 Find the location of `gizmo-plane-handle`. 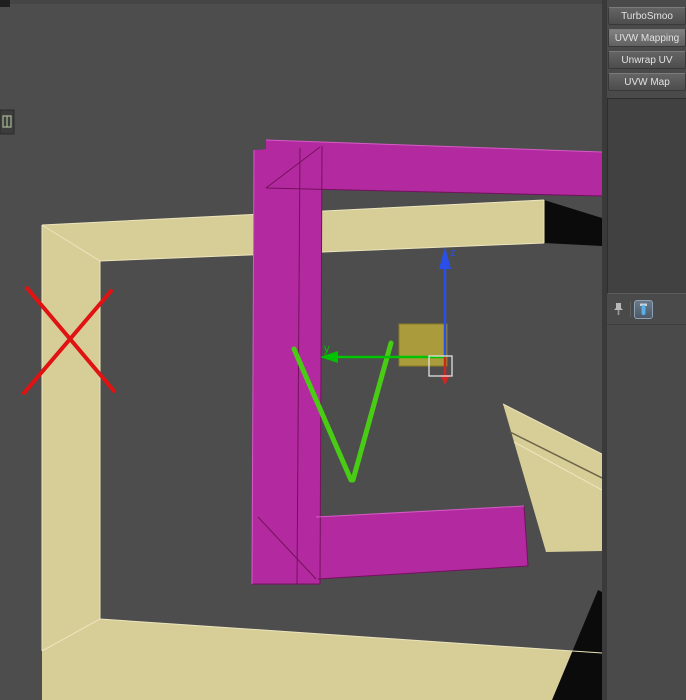

gizmo-plane-handle is located at coordinates (423, 345).